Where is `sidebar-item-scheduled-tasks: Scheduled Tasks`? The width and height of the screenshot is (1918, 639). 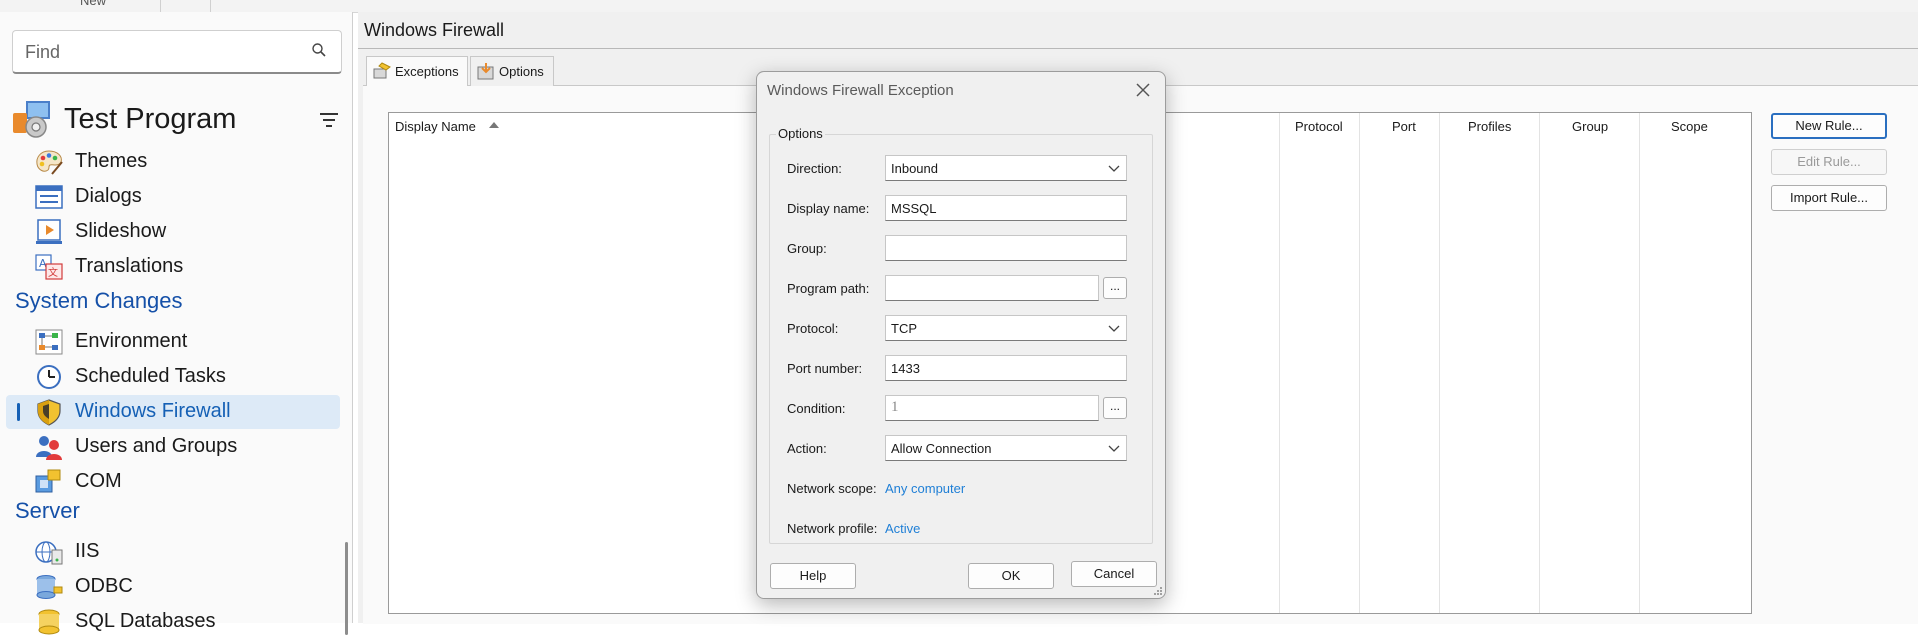
sidebar-item-scheduled-tasks: Scheduled Tasks is located at coordinates (170, 377).